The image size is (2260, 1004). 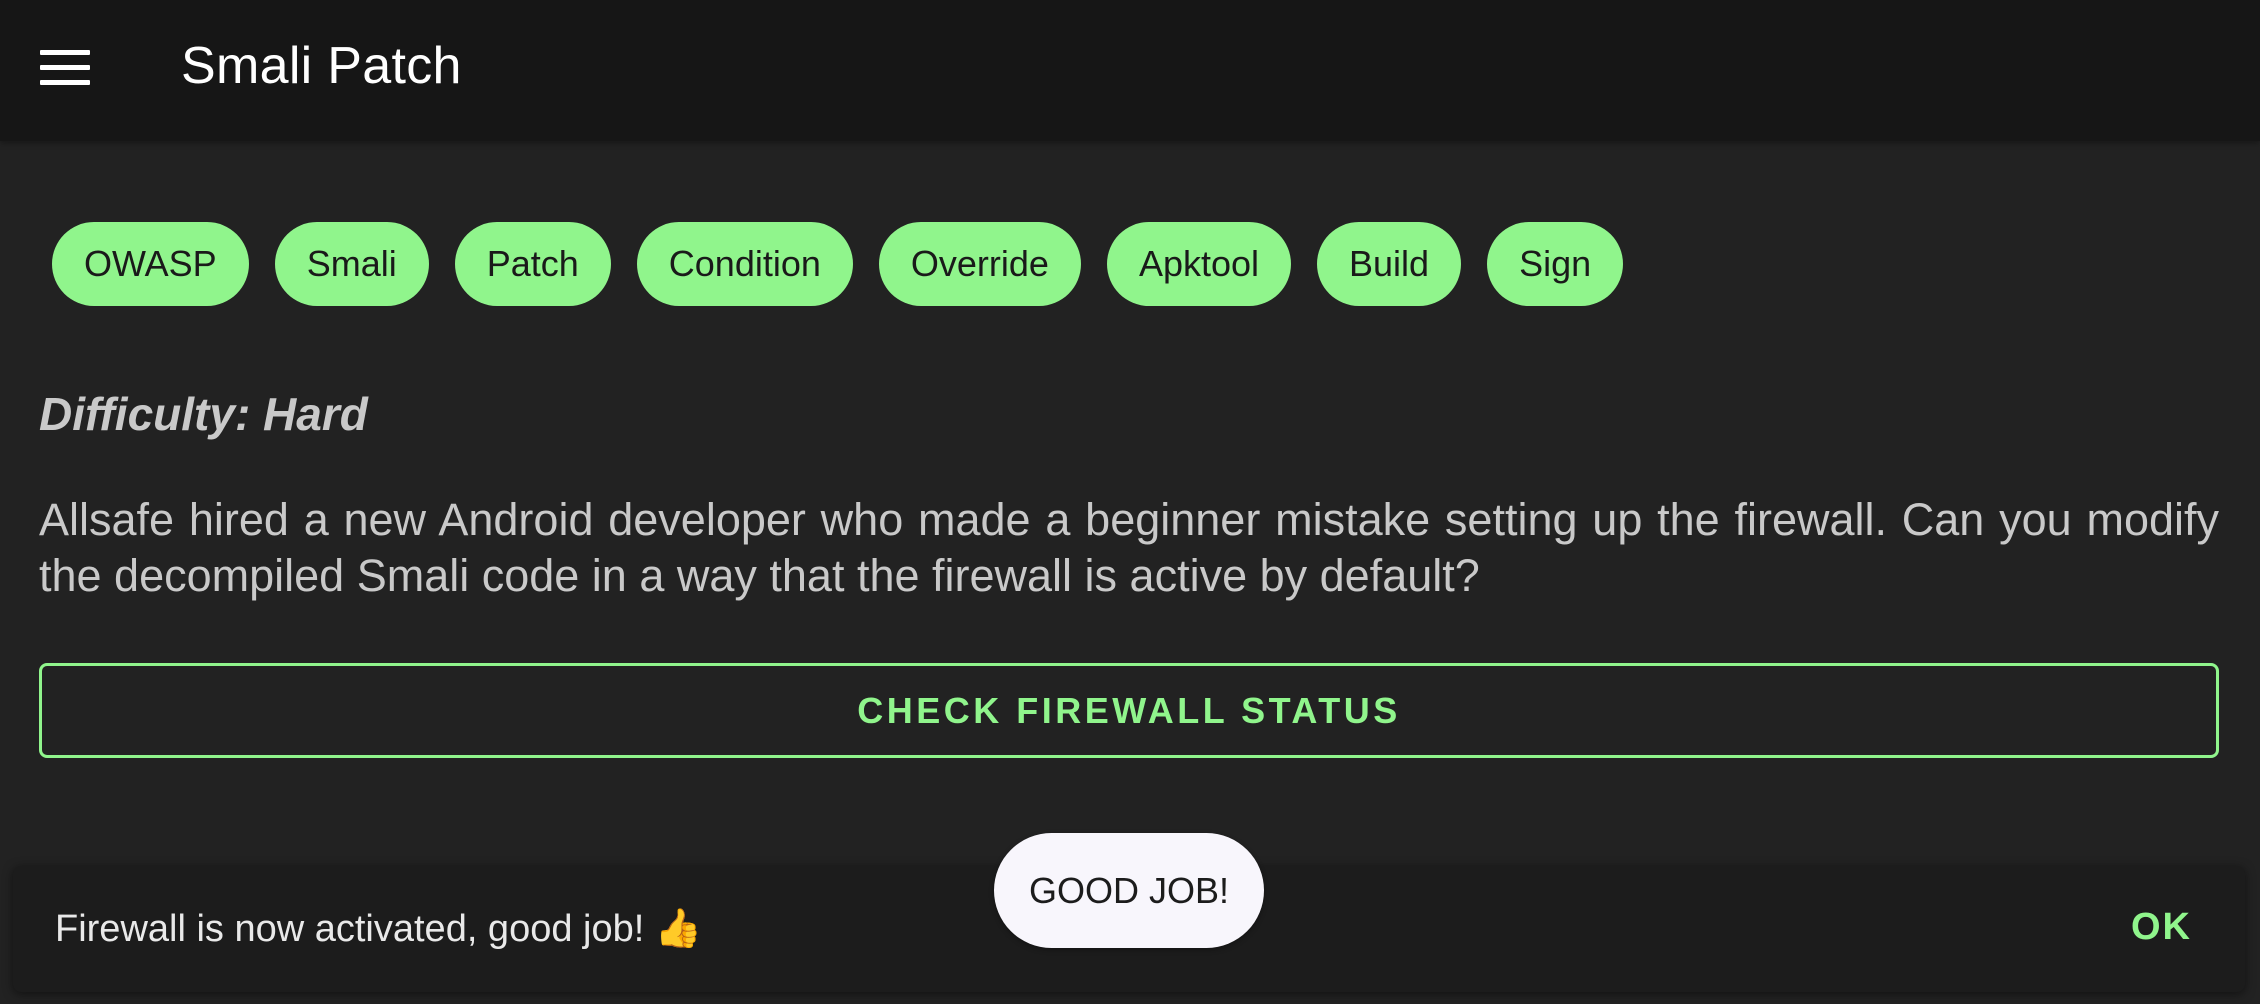 I want to click on snackbar-ok-button: OK, so click(x=2161, y=927).